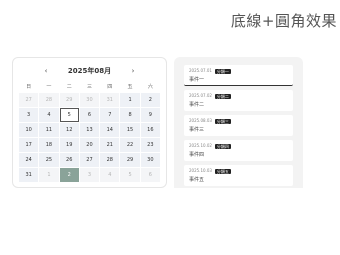 The image size is (340, 255). What do you see at coordinates (200, 120) in the screenshot?
I see `event-date: 2025.08.03` at bounding box center [200, 120].